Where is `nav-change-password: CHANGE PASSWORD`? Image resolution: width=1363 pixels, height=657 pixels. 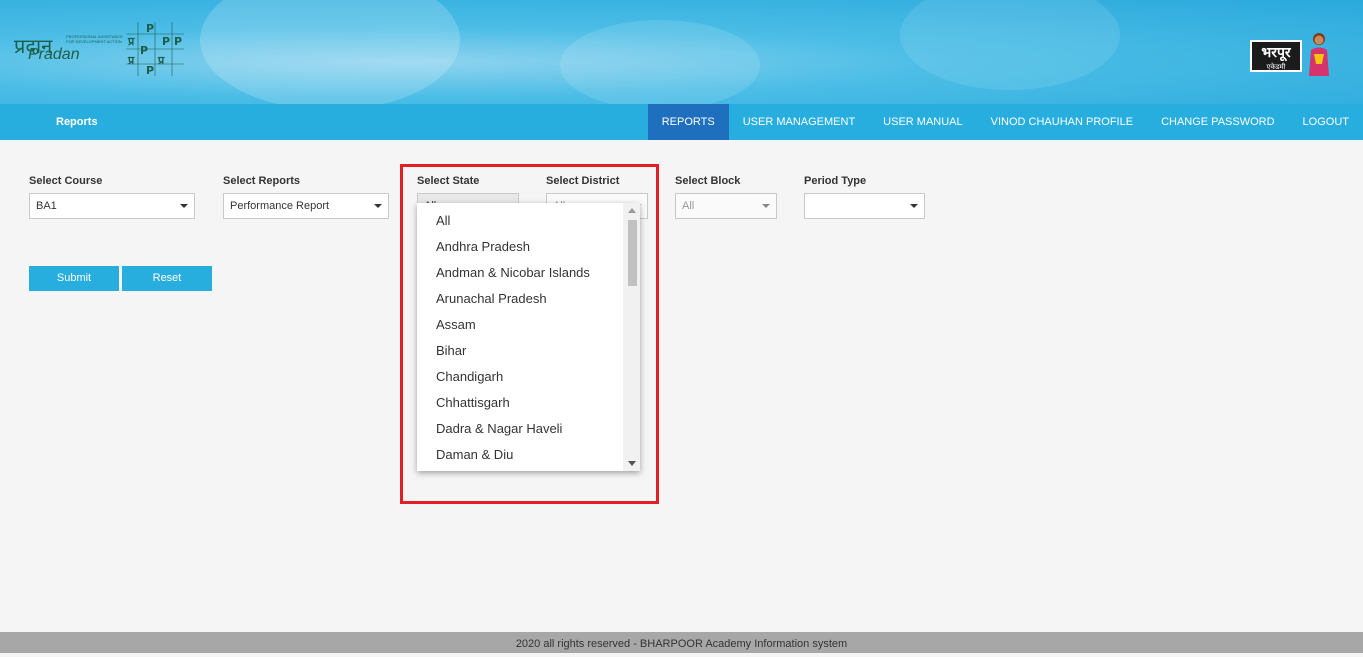
nav-change-password: CHANGE PASSWORD is located at coordinates (1217, 122).